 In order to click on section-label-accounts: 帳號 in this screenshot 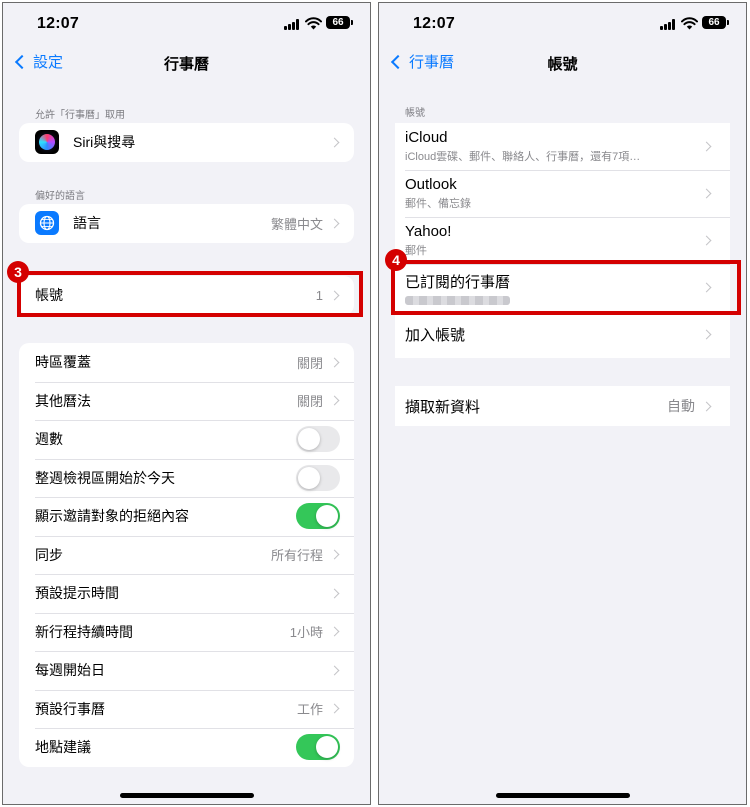, I will do `click(415, 113)`.